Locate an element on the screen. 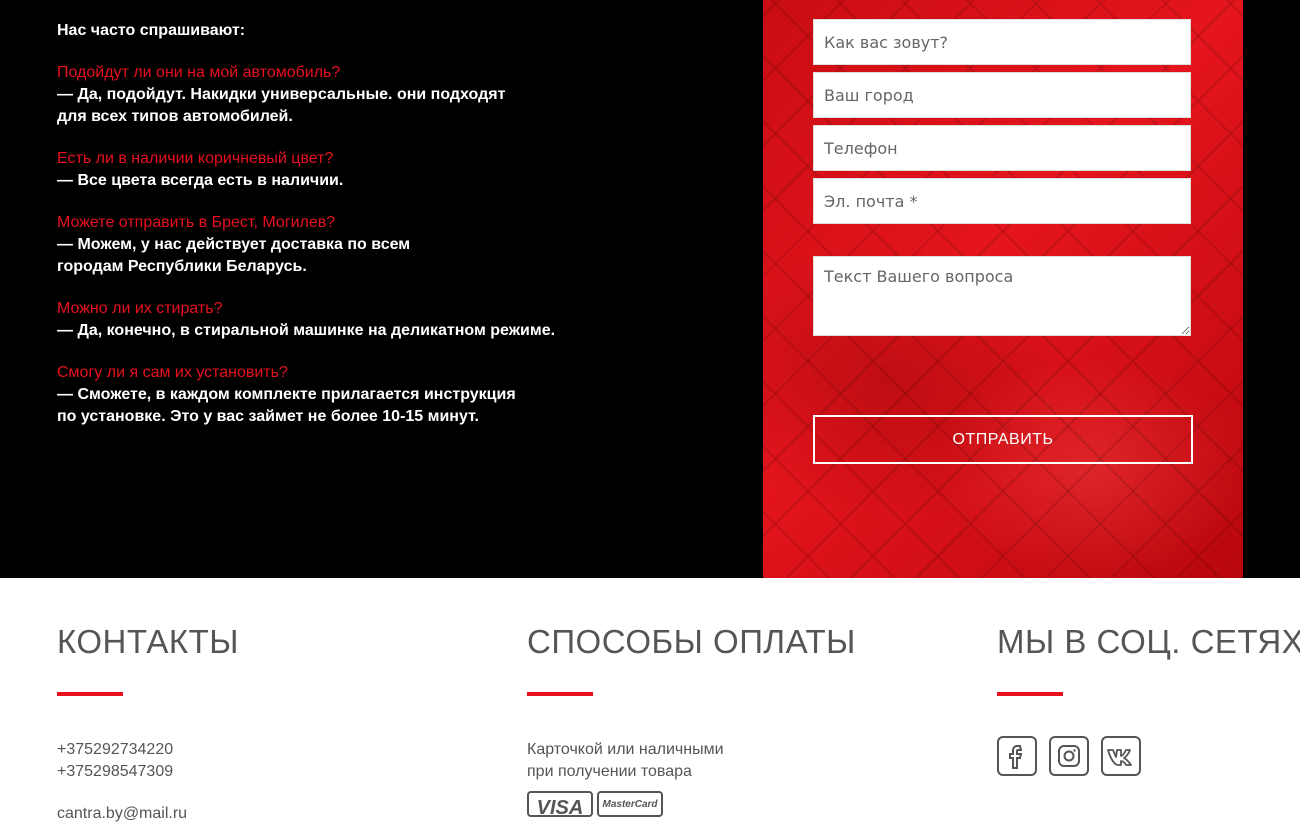 The width and height of the screenshot is (1300, 825). social-title: МЫ В СОЦ. СЕТЯХ is located at coordinates (1148, 641).